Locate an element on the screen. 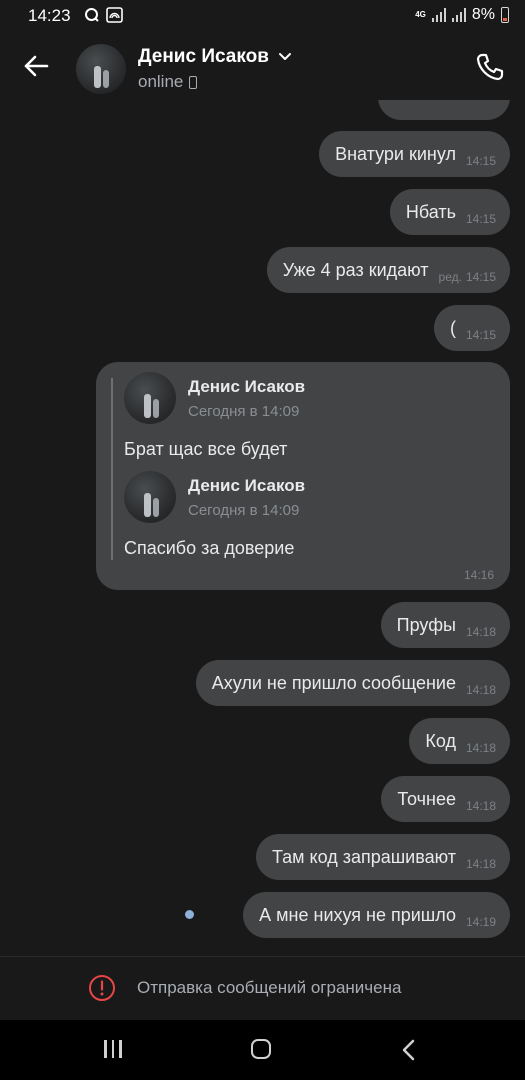 The height and width of the screenshot is (1080, 525). contact-status: online is located at coordinates (168, 82).